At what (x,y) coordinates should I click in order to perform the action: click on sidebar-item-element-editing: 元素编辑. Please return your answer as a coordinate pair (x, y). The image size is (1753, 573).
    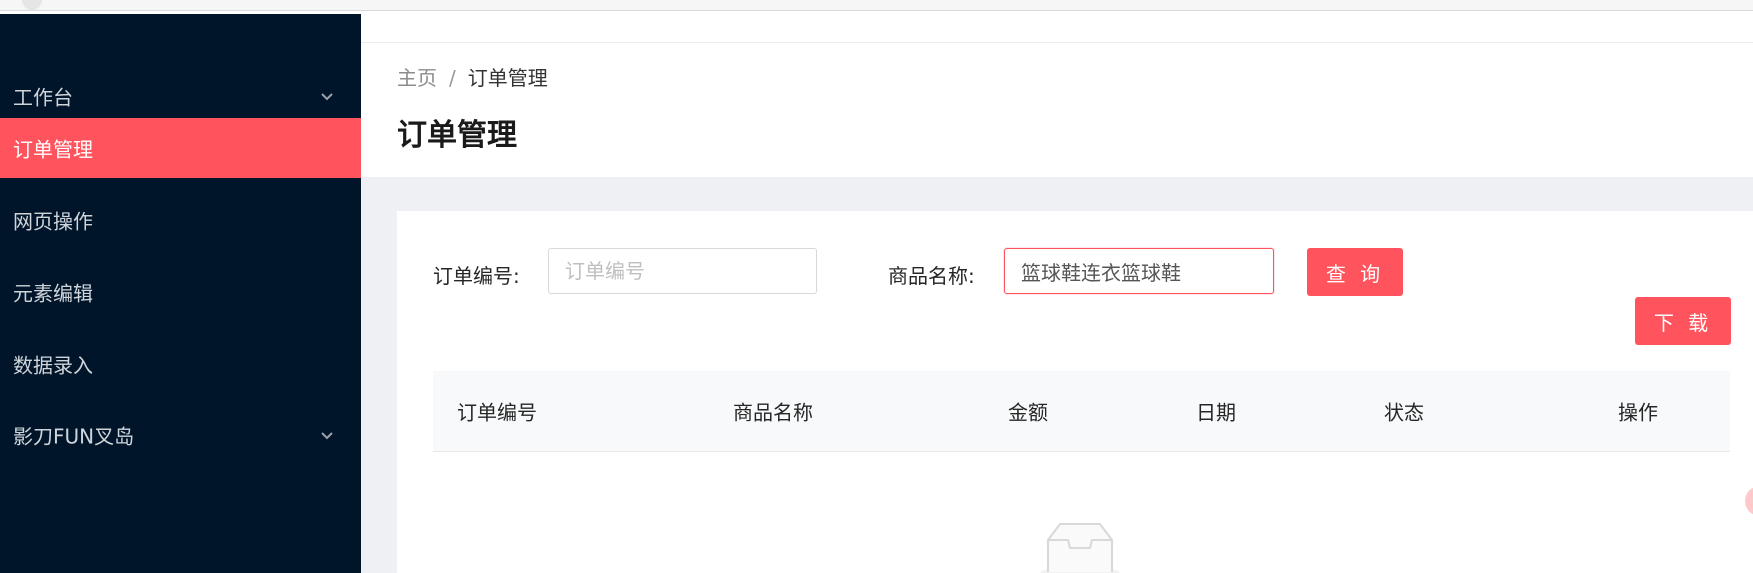
    Looking at the image, I should click on (180, 292).